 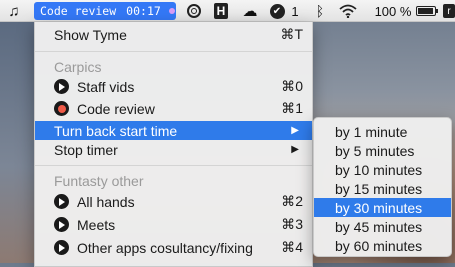 What do you see at coordinates (292, 108) in the screenshot?
I see `menu-item-shortcut: ⌘1` at bounding box center [292, 108].